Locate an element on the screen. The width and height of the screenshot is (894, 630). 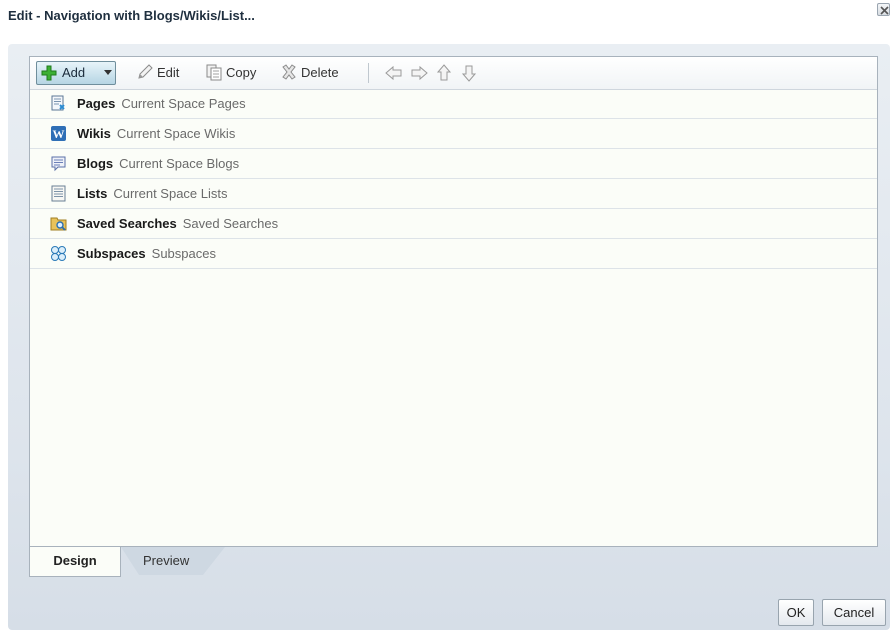
close-button is located at coordinates (883, 9).